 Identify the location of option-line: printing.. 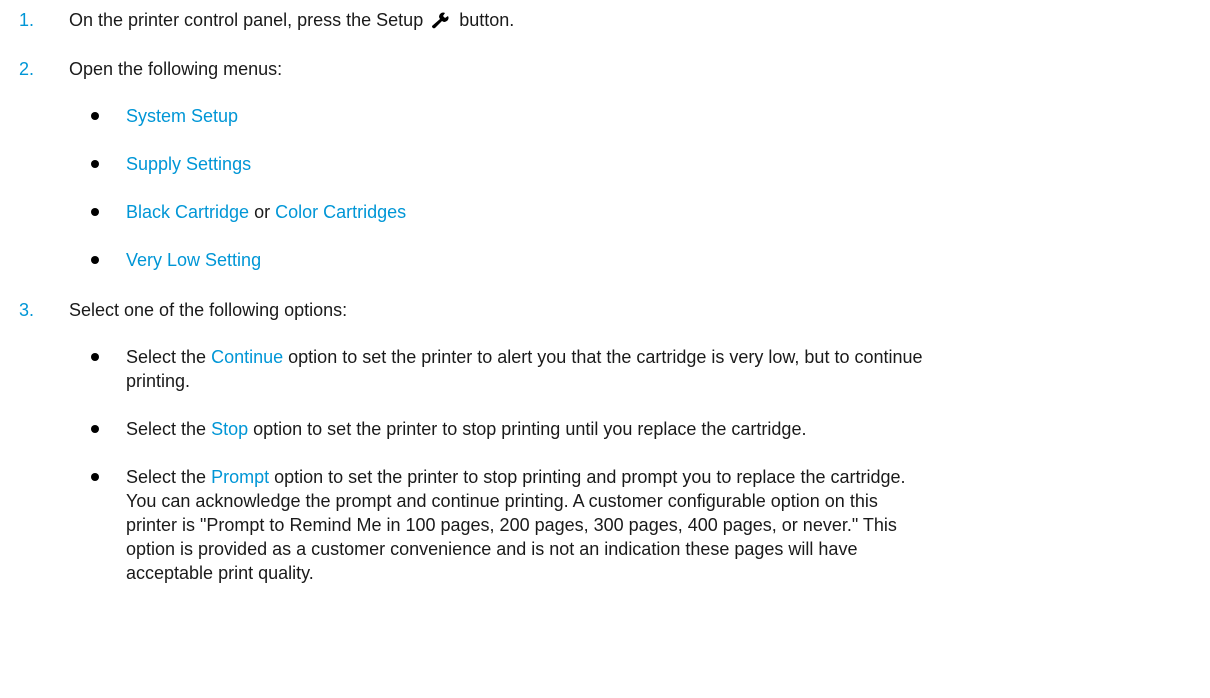
(158, 381).